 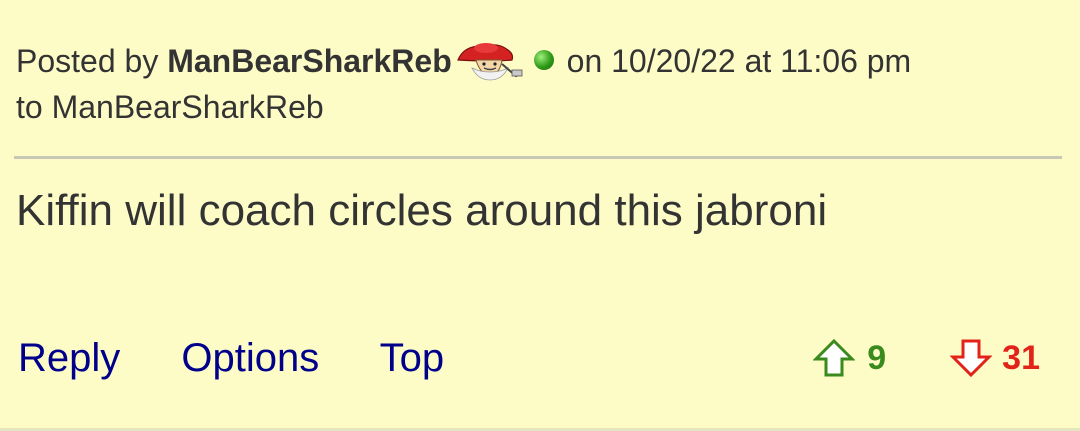 I want to click on upvote-count: 9, so click(x=877, y=357).